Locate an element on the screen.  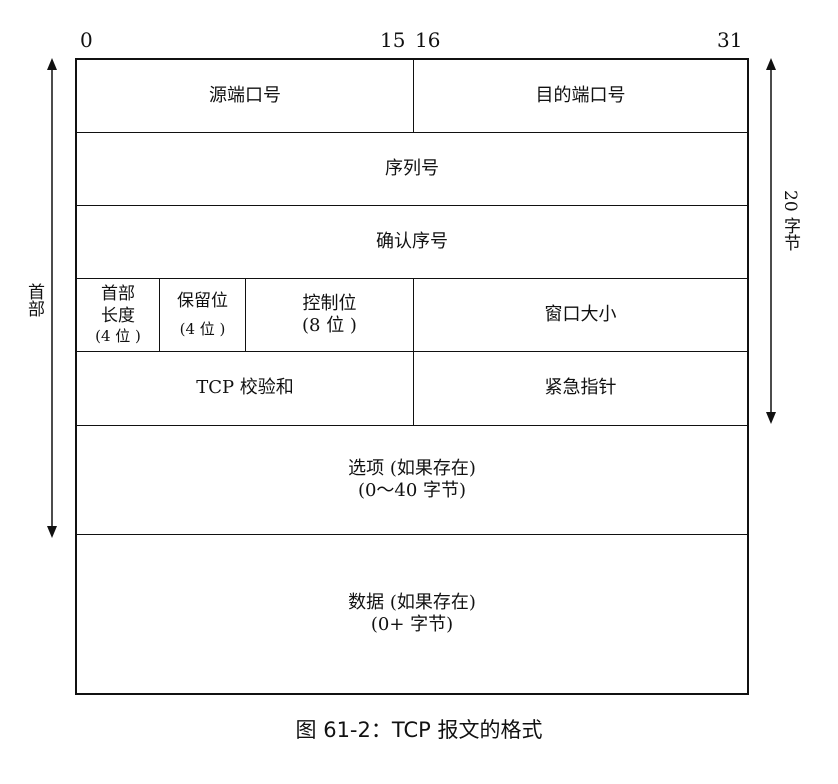
field-header-length-bits: (4 位 ) is located at coordinates (118, 335).